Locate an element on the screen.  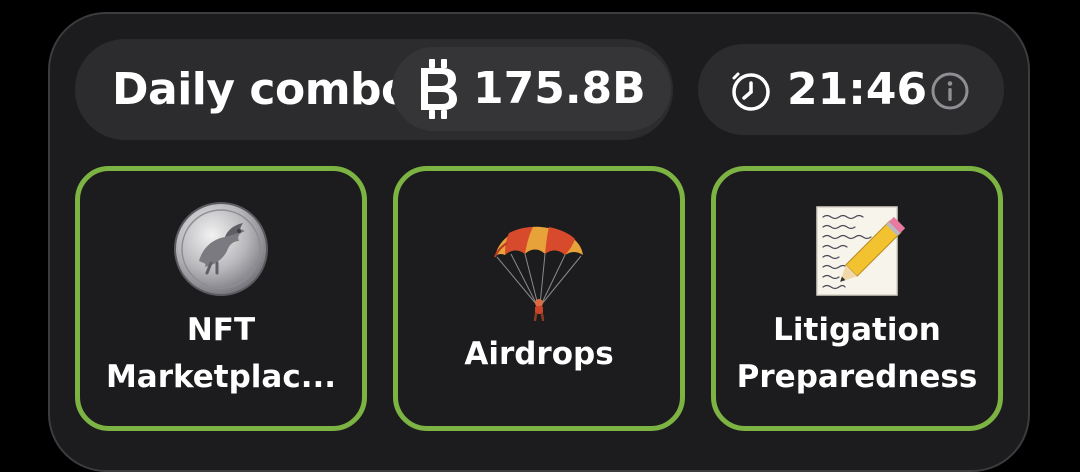
parachute-image is located at coordinates (538, 273).